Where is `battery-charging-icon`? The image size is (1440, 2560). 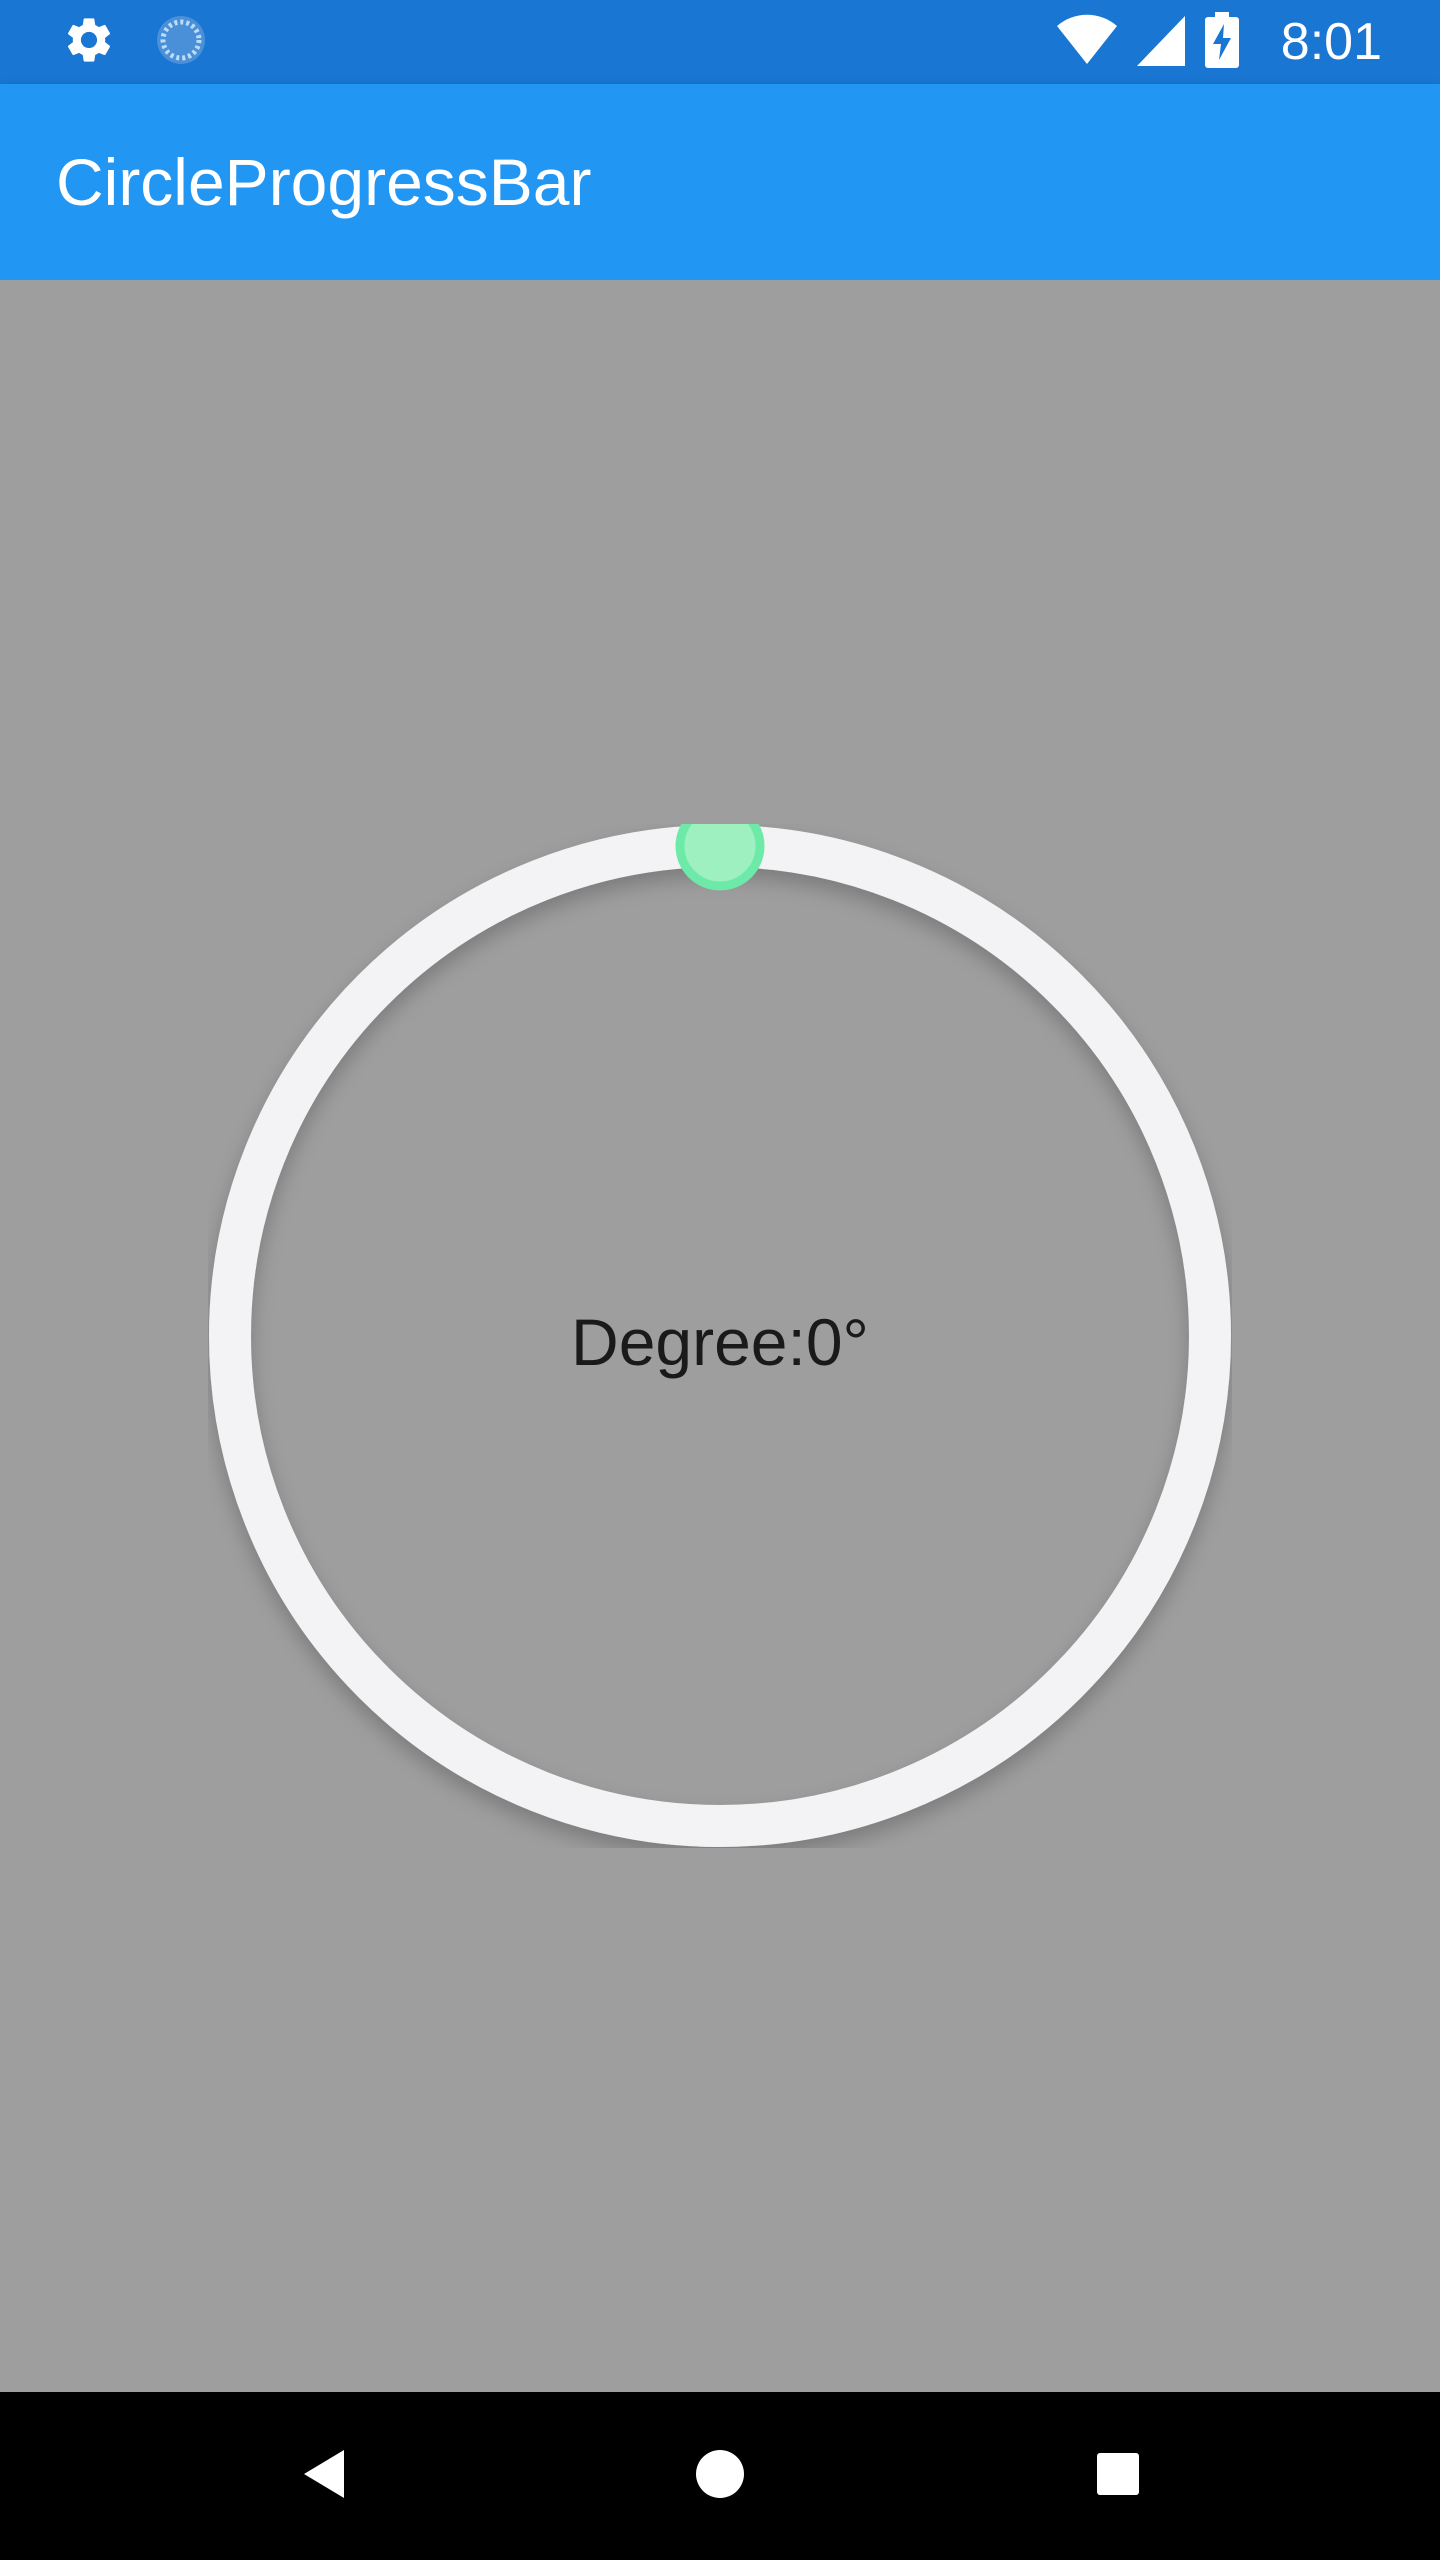 battery-charging-icon is located at coordinates (1221, 42).